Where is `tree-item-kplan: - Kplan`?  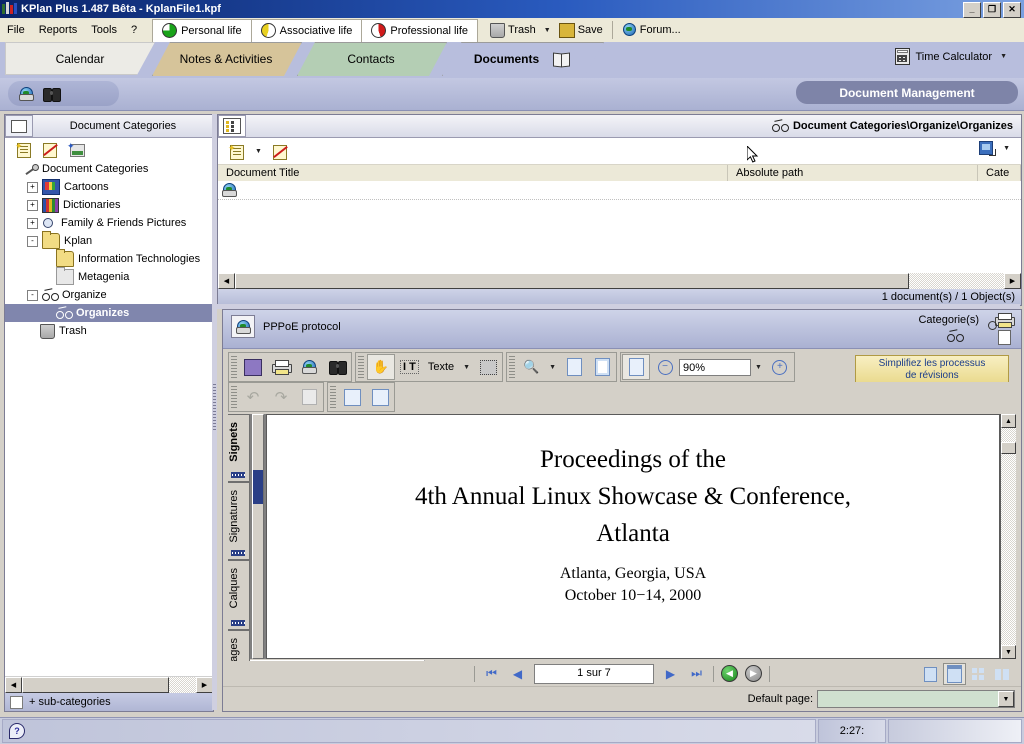
tree-item-kplan: - Kplan is located at coordinates (109, 240).